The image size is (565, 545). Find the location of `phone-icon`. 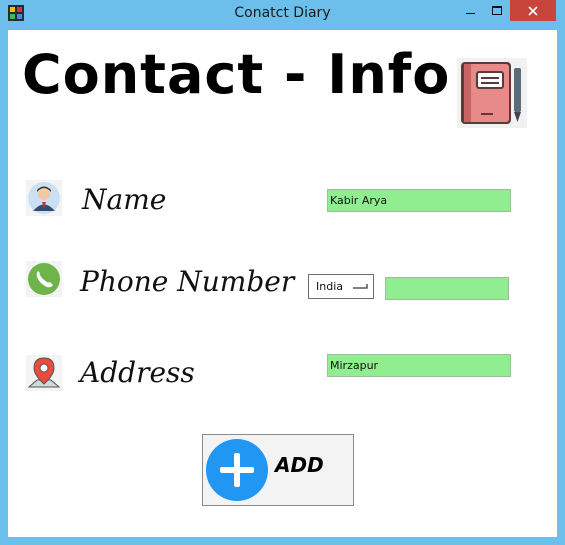

phone-icon is located at coordinates (44, 279).